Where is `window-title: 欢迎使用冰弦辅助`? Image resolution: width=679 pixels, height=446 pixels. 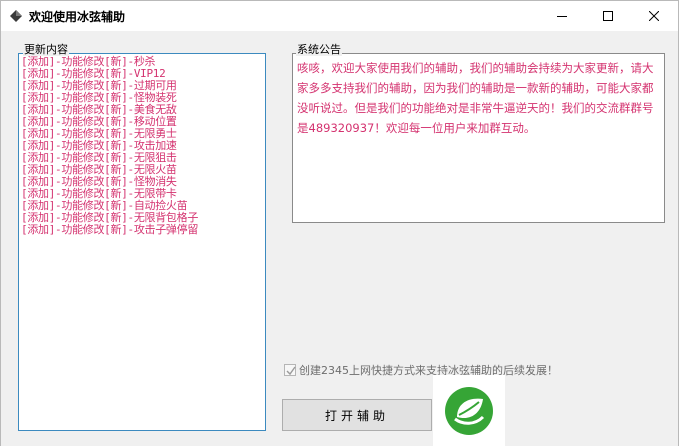
window-title: 欢迎使用冰弦辅助 is located at coordinates (77, 17).